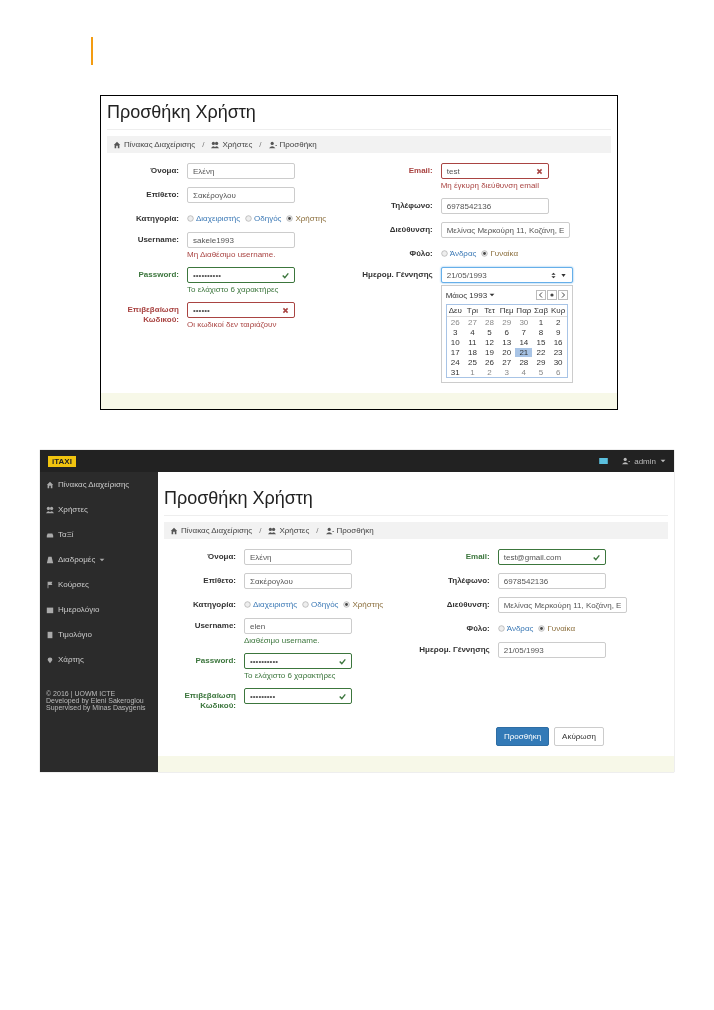  I want to click on calendar-day: 31, so click(455, 372).